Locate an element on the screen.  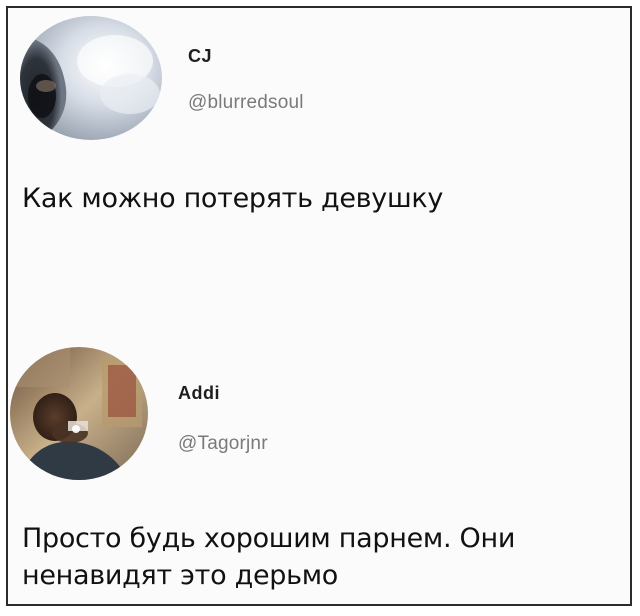
display-name: CJ is located at coordinates (200, 56).